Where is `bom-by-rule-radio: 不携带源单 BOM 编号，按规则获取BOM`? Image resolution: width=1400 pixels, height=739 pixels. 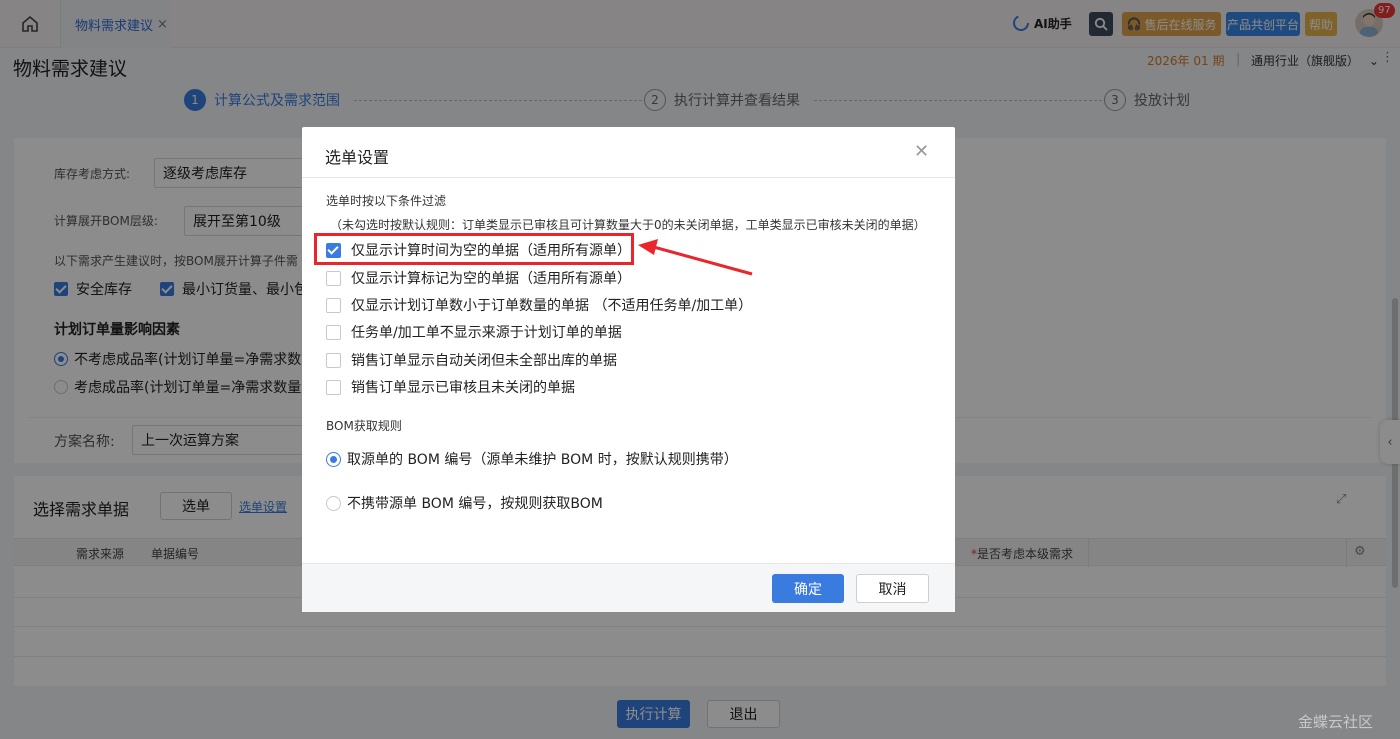
bom-by-rule-radio: 不携带源单 BOM 编号，按规则获取BOM is located at coordinates (464, 503).